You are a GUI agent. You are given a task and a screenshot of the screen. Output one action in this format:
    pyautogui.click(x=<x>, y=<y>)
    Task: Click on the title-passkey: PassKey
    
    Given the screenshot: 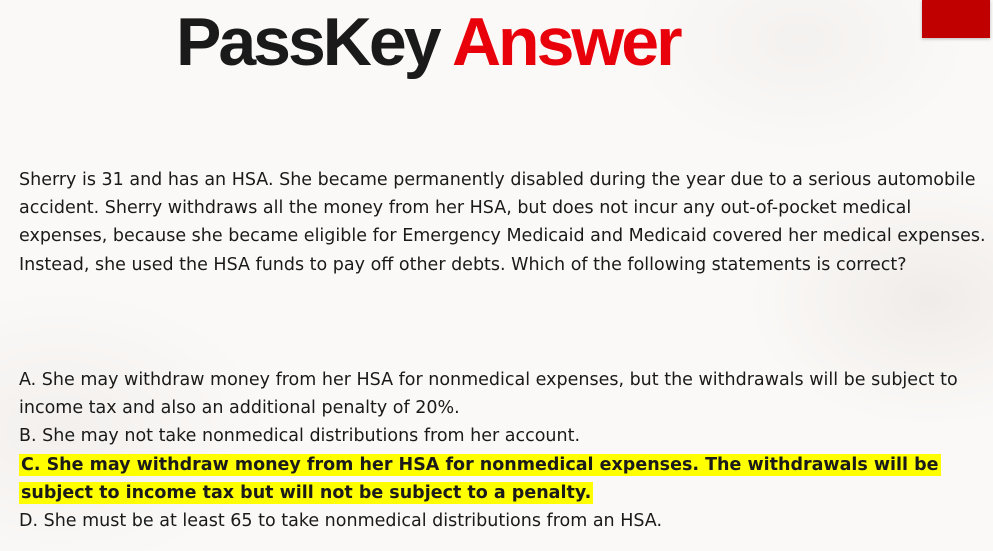 What is the action you would take?
    pyautogui.click(x=309, y=42)
    